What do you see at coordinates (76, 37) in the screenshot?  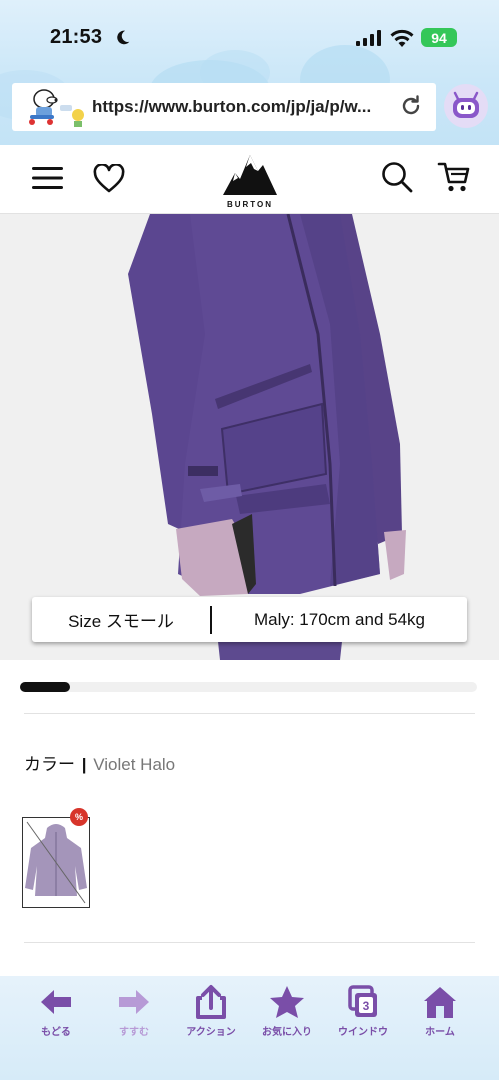 I see `status-time: 21:53` at bounding box center [76, 37].